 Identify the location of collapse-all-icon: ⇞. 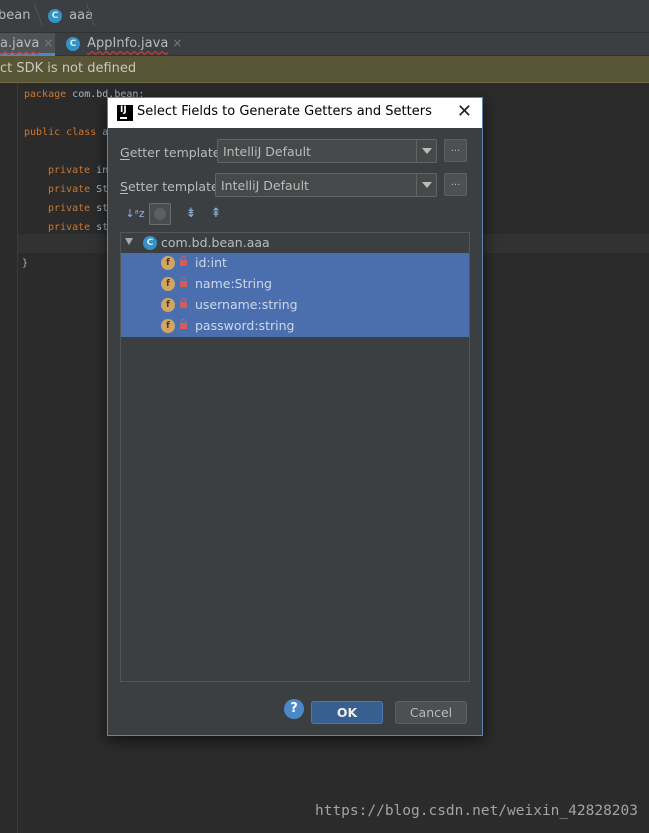
(216, 214).